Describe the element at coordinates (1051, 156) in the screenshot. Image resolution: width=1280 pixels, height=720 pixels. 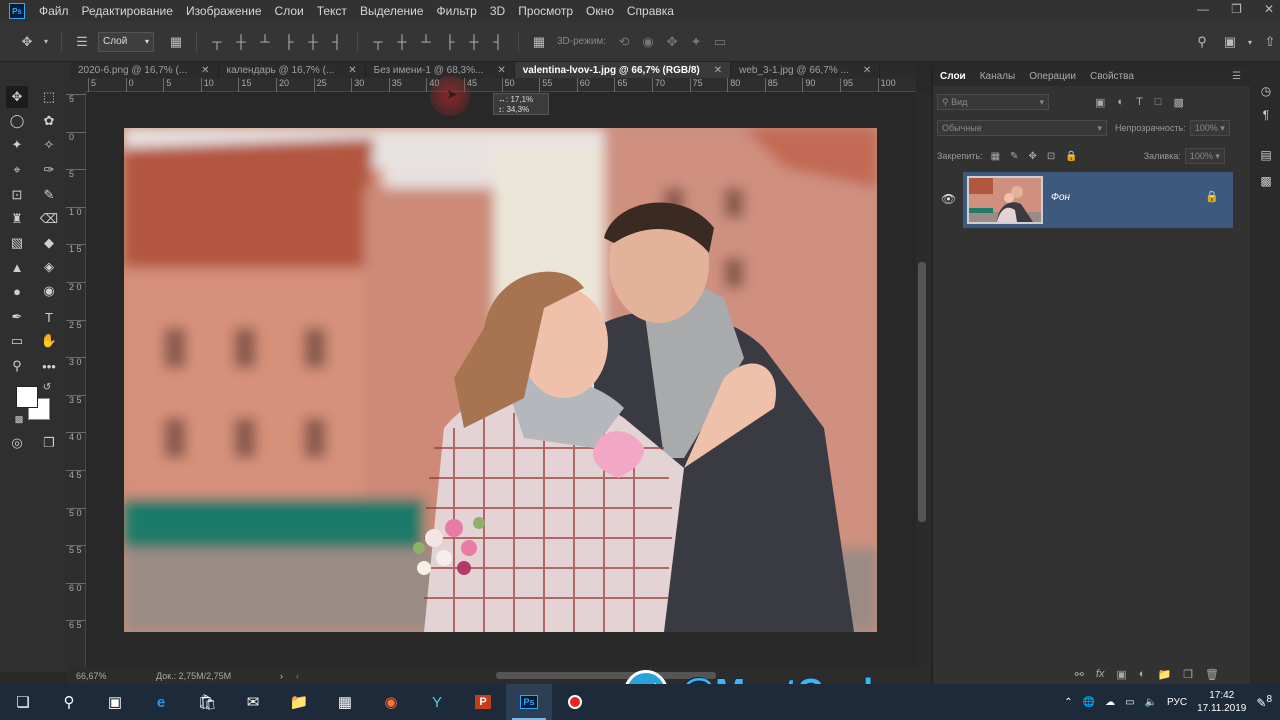
I see `lock-artboard-icon: ⊡` at that location.